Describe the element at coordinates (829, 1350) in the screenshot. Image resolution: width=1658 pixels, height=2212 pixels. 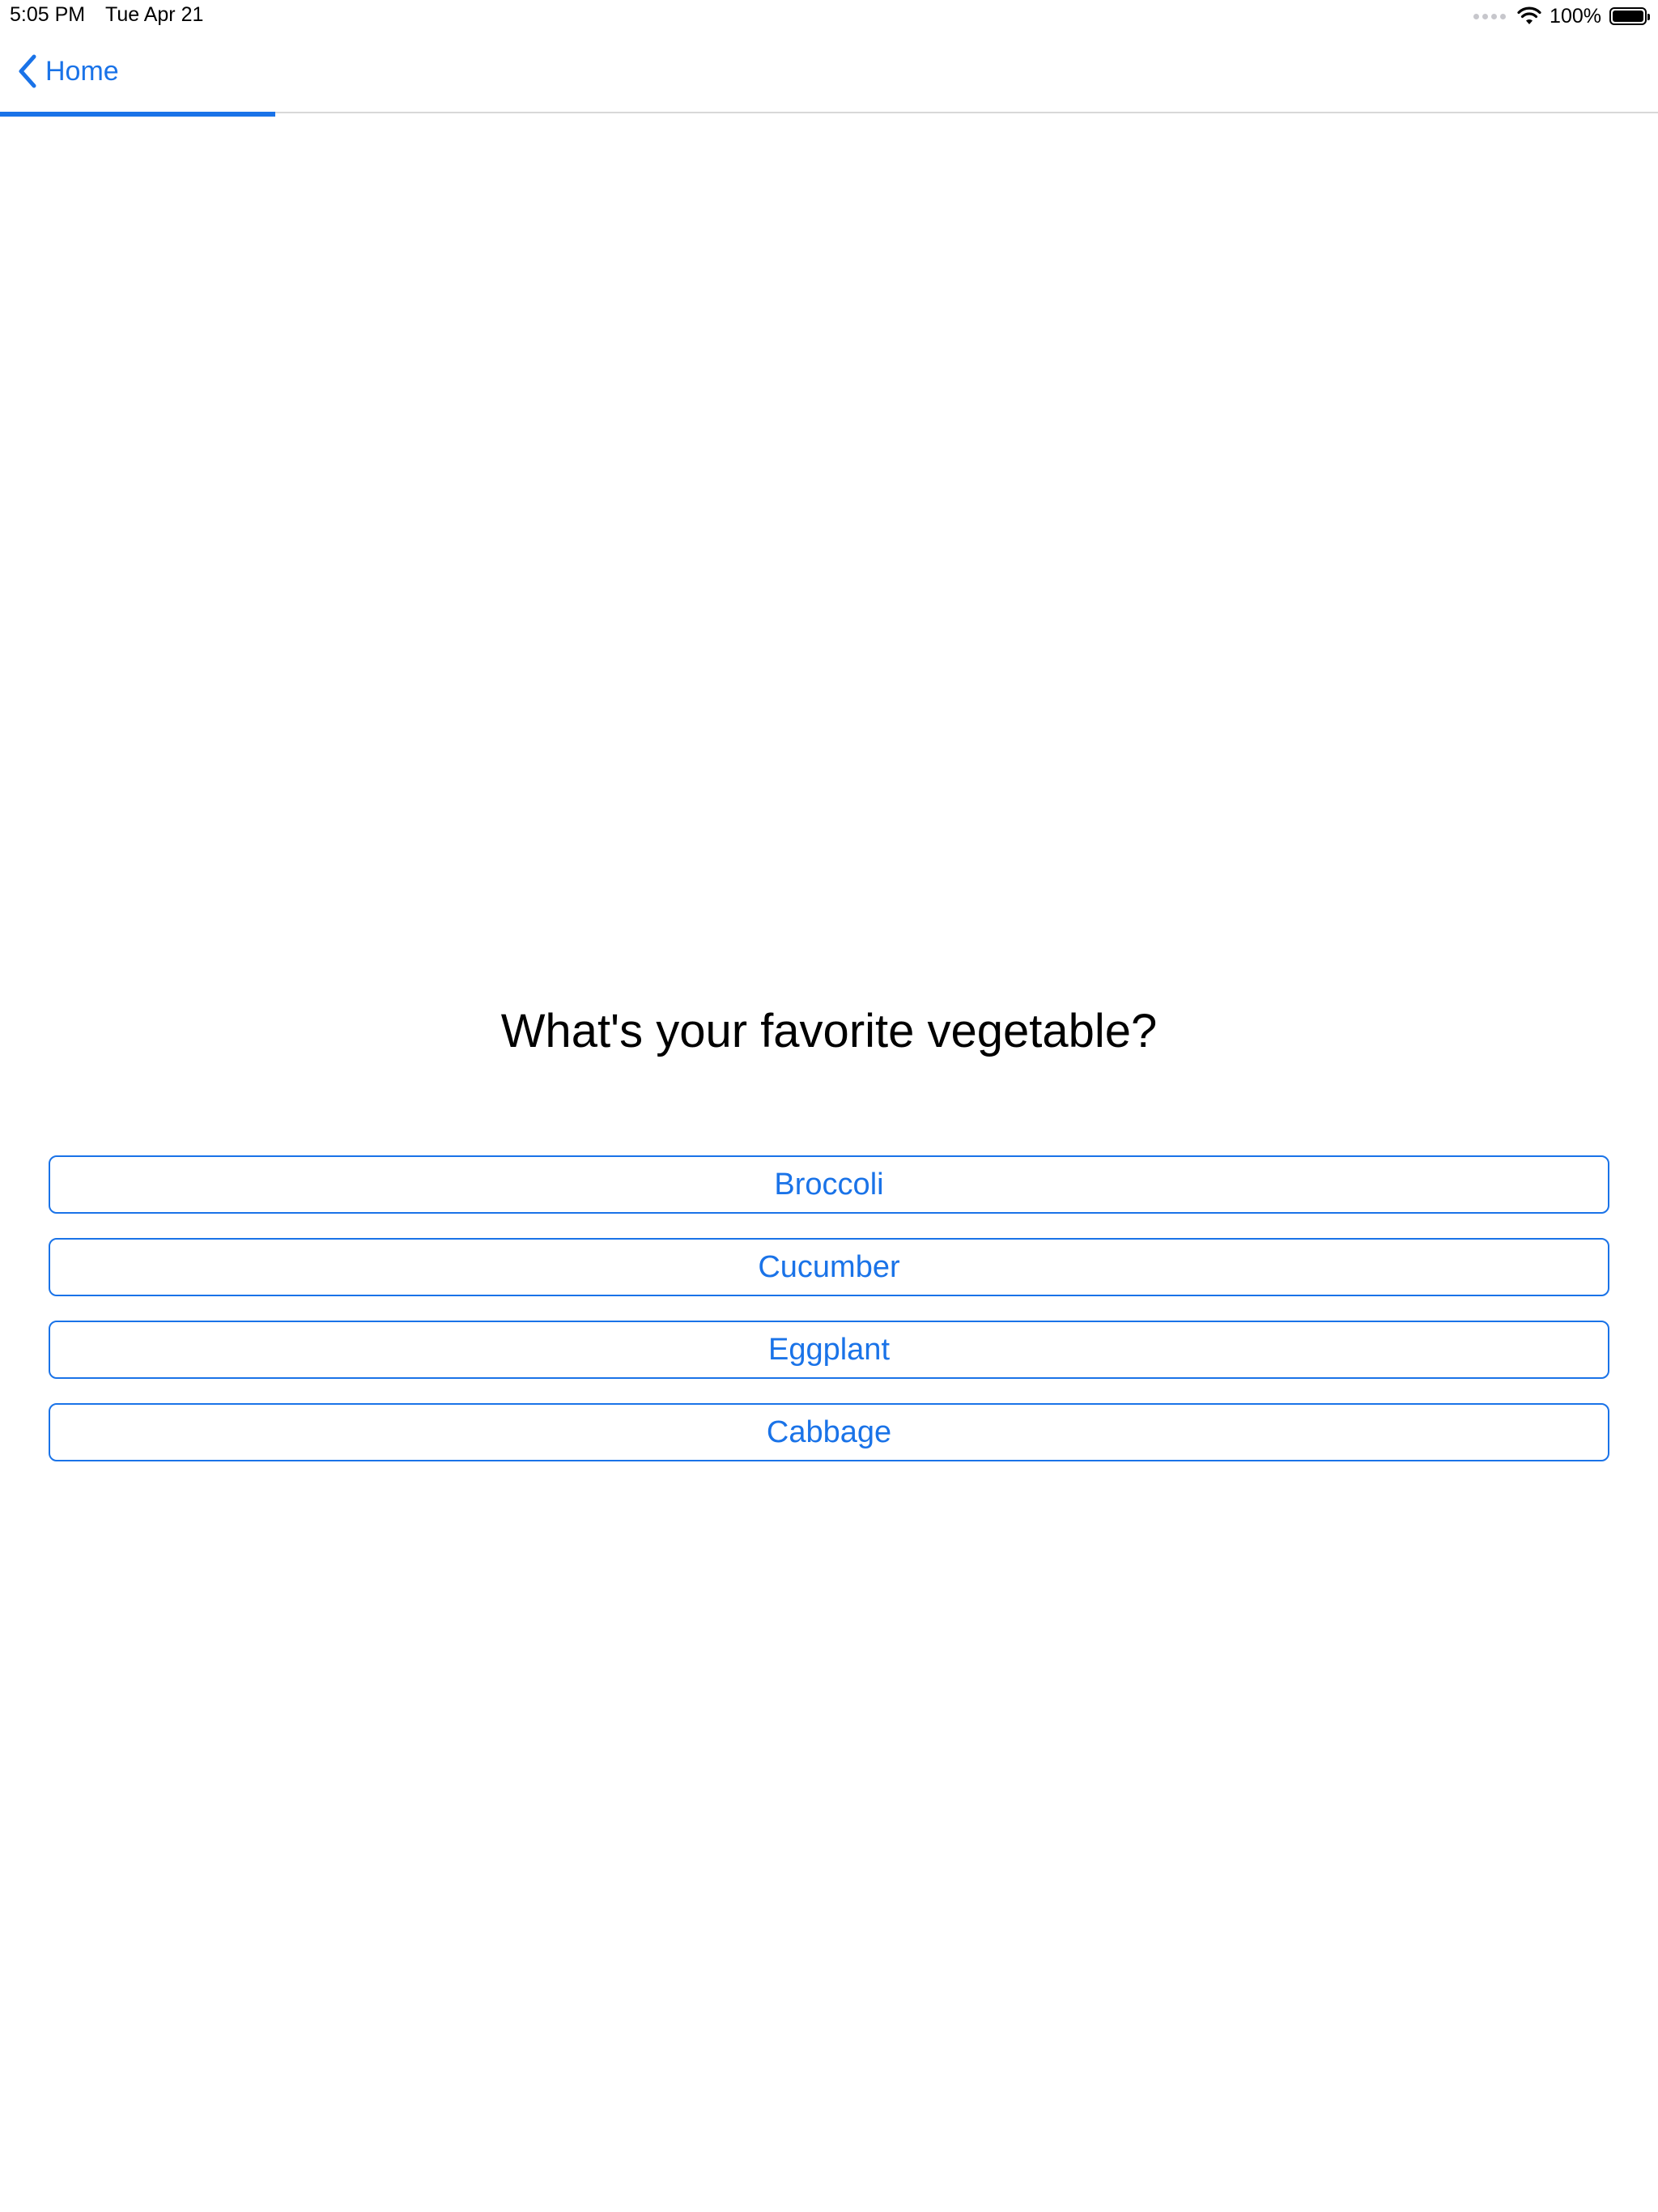
I see `answer-button-eggplant: Eggplant` at that location.